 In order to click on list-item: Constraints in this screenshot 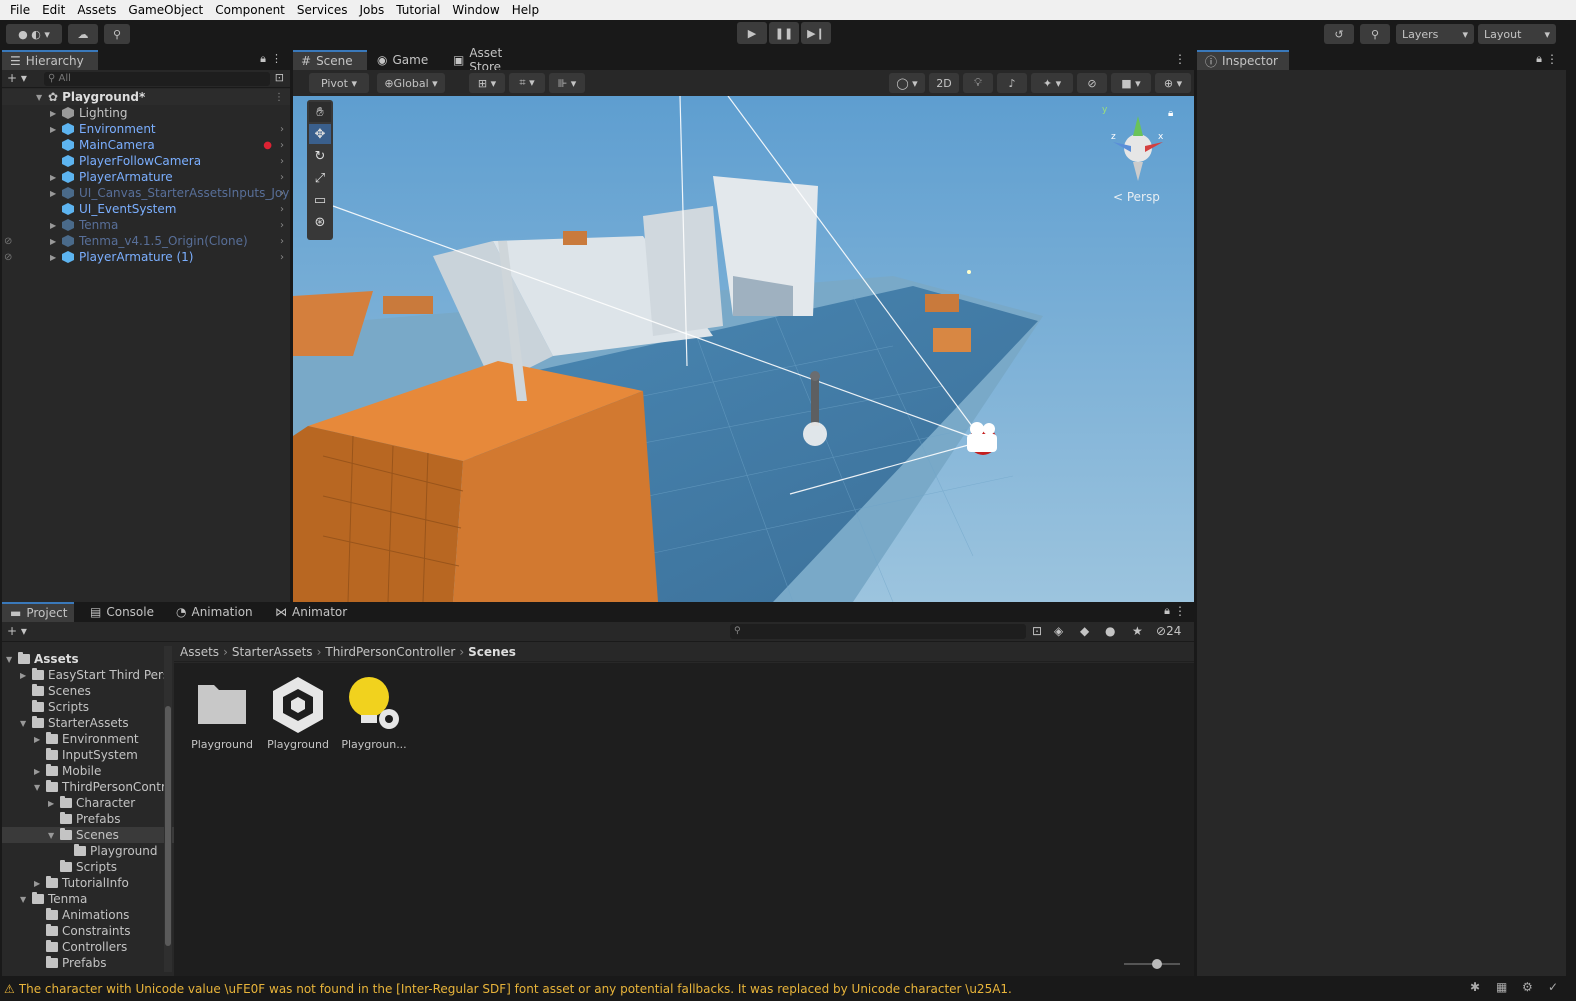, I will do `click(88, 931)`.